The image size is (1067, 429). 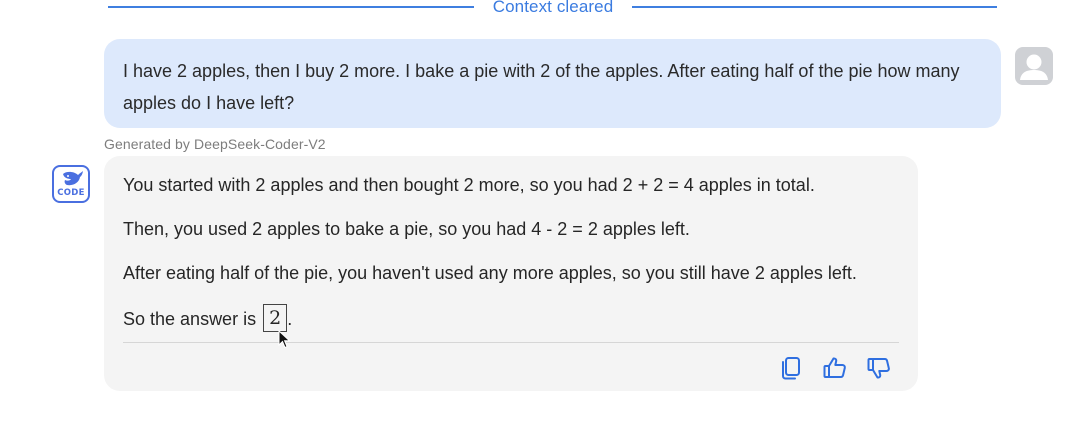 I want to click on thumbs-down-icon, so click(x=878, y=368).